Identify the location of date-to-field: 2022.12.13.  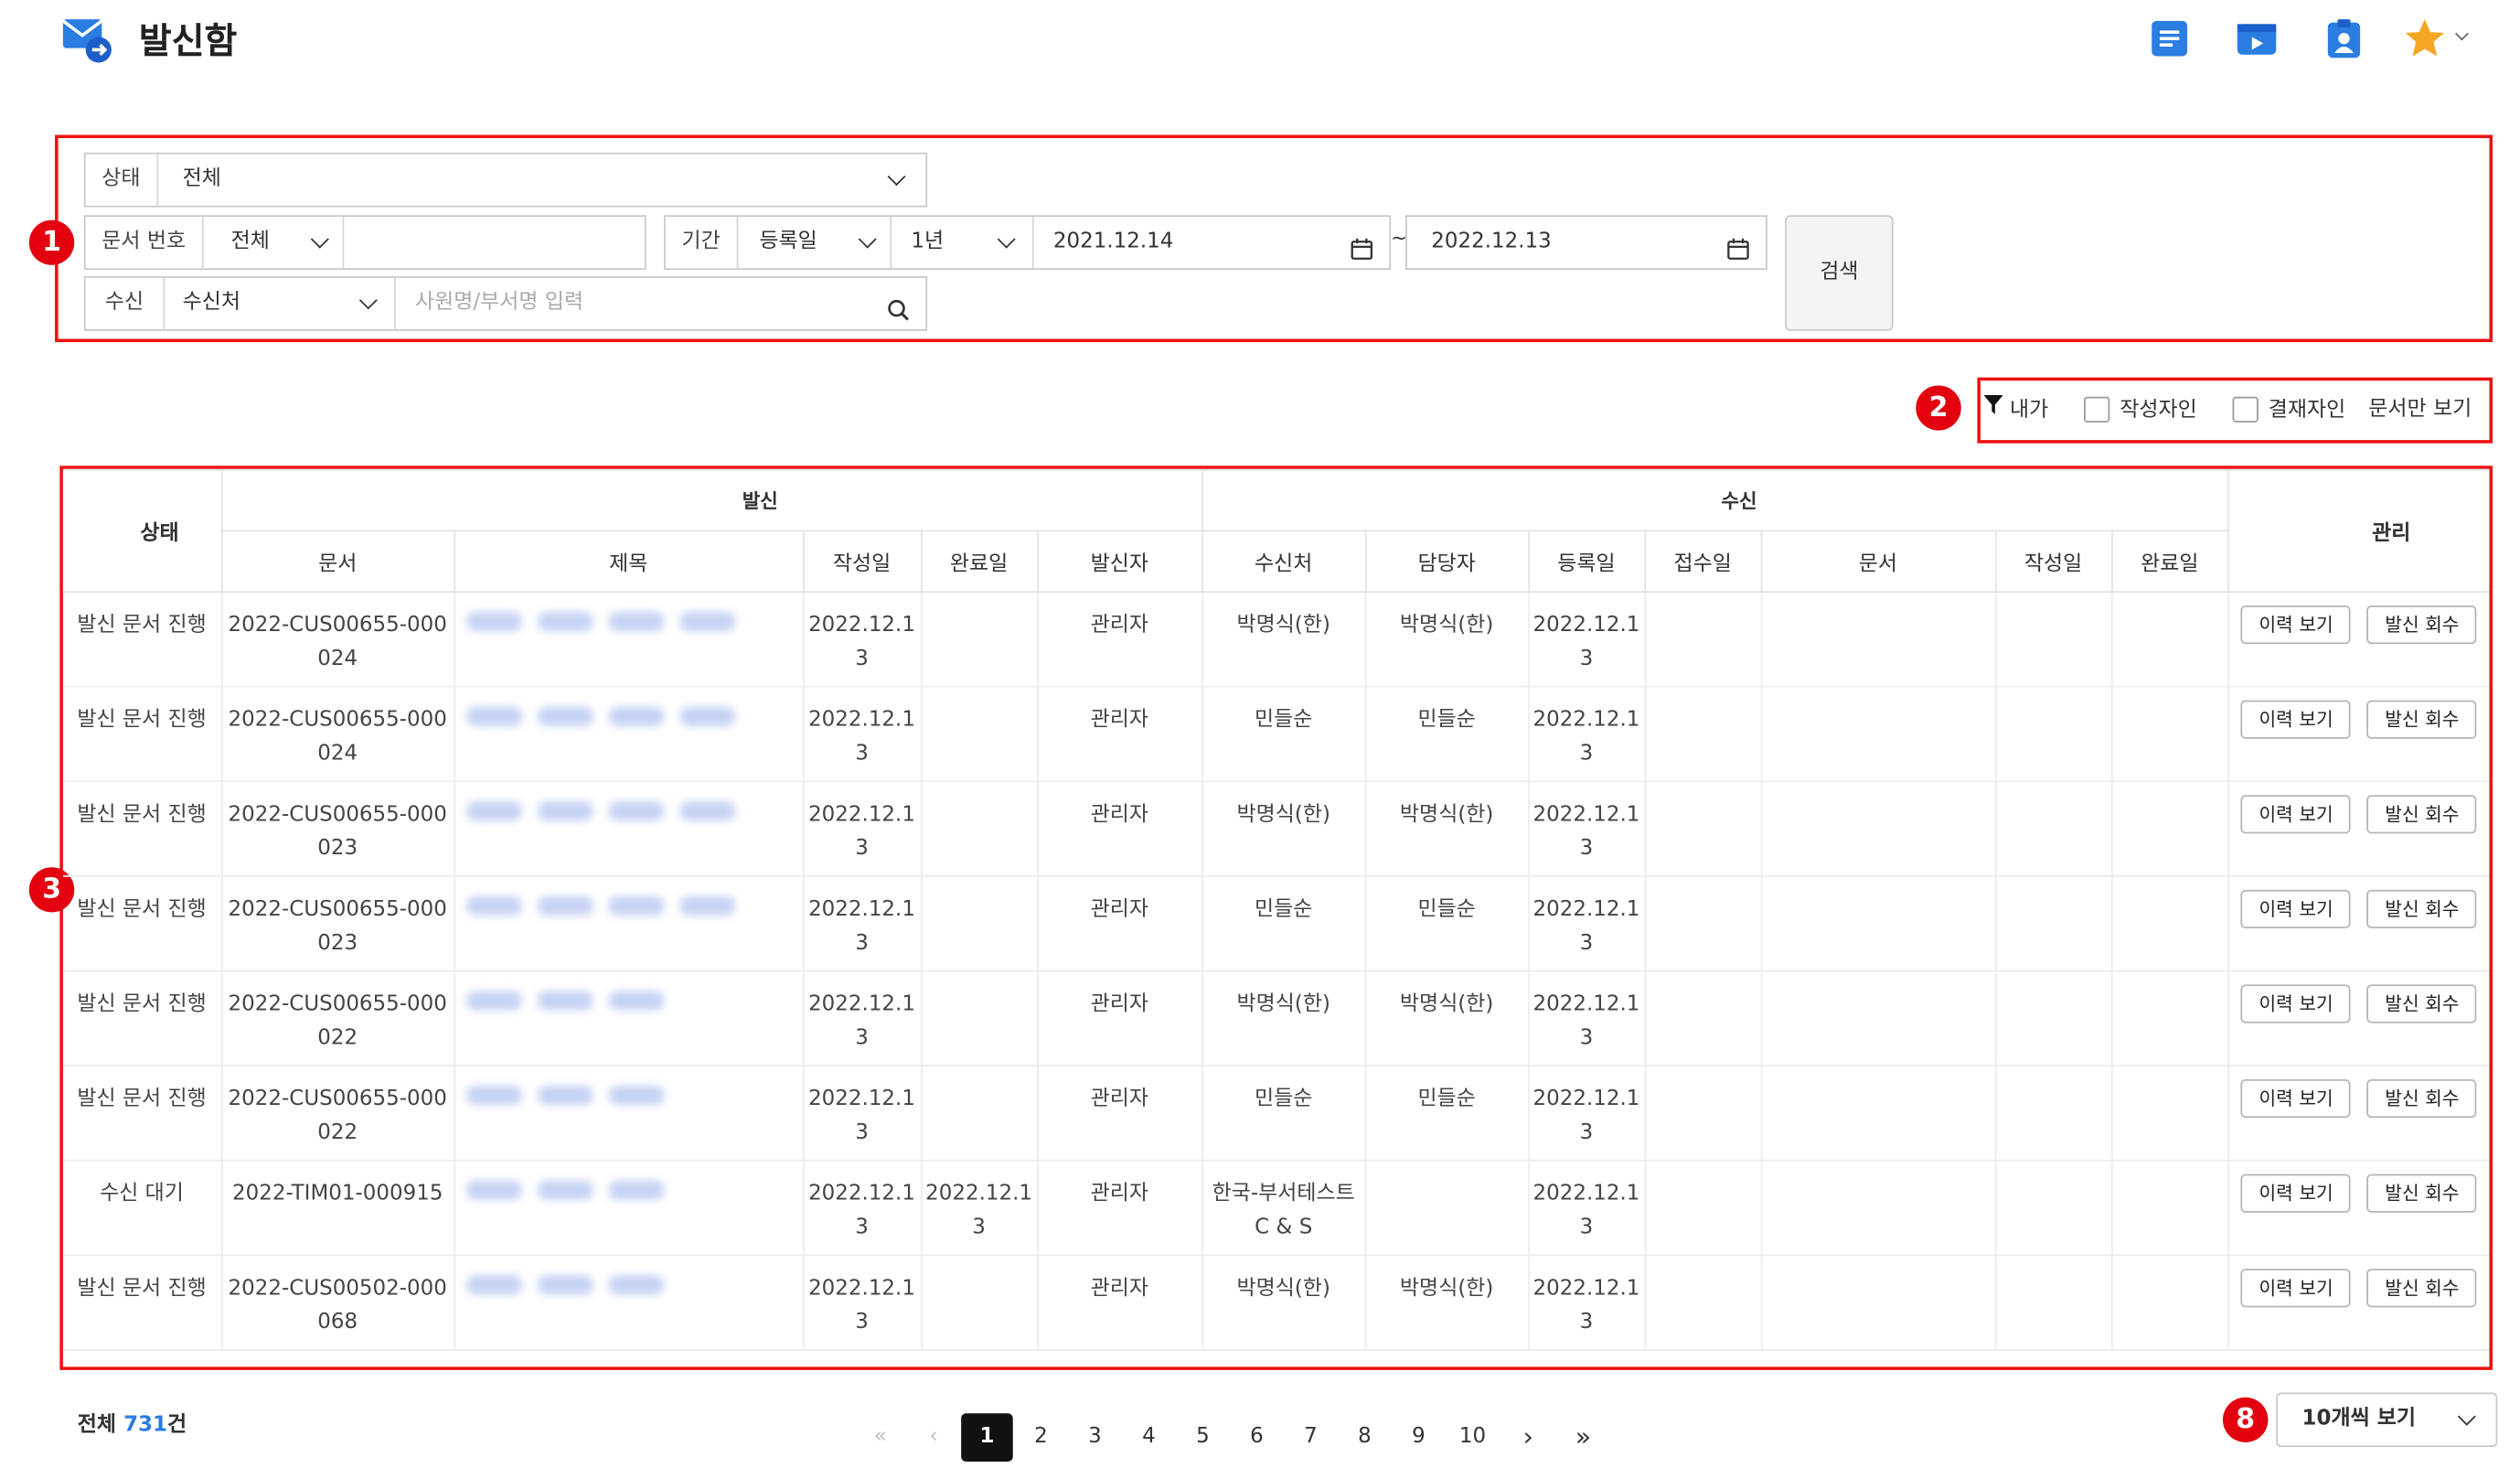
(1586, 243).